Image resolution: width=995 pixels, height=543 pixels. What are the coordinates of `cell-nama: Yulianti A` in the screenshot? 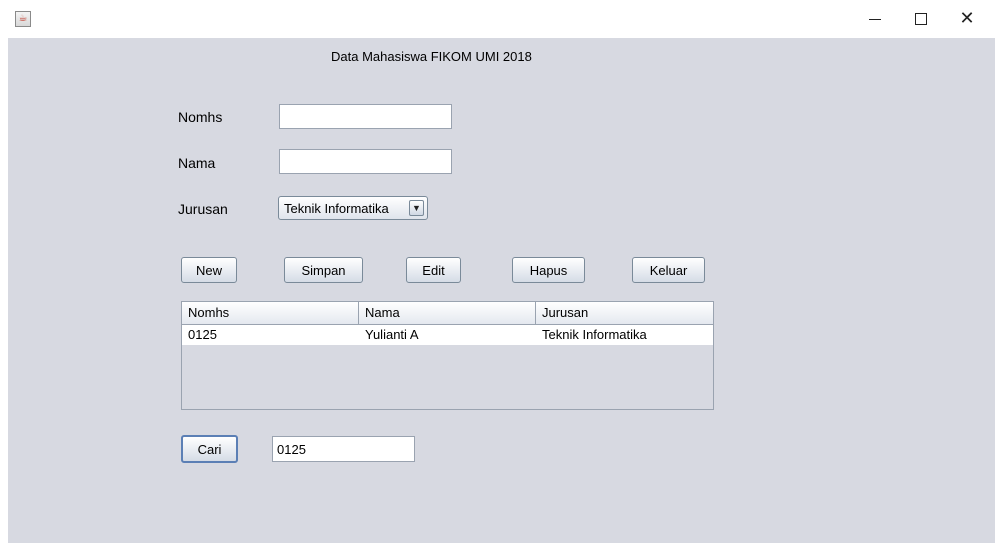 It's located at (392, 334).